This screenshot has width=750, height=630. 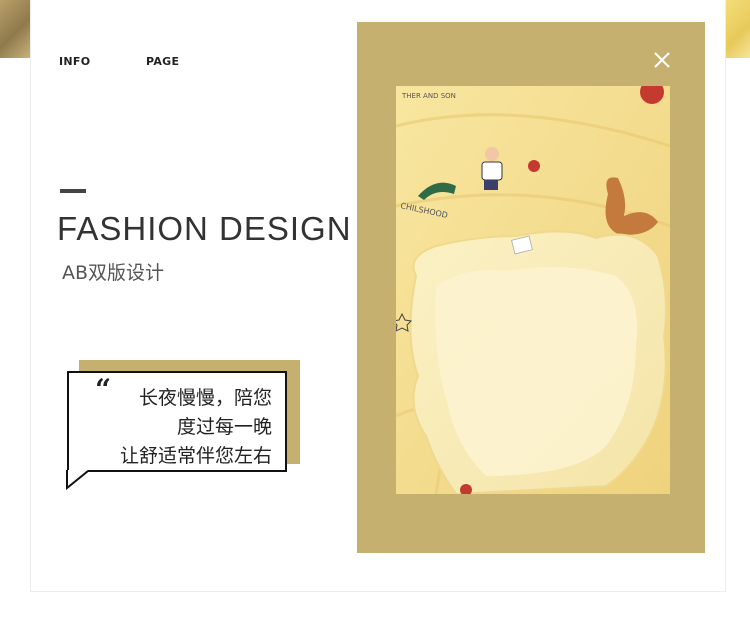 What do you see at coordinates (428, 96) in the screenshot?
I see `print-text-top: THER AND SON` at bounding box center [428, 96].